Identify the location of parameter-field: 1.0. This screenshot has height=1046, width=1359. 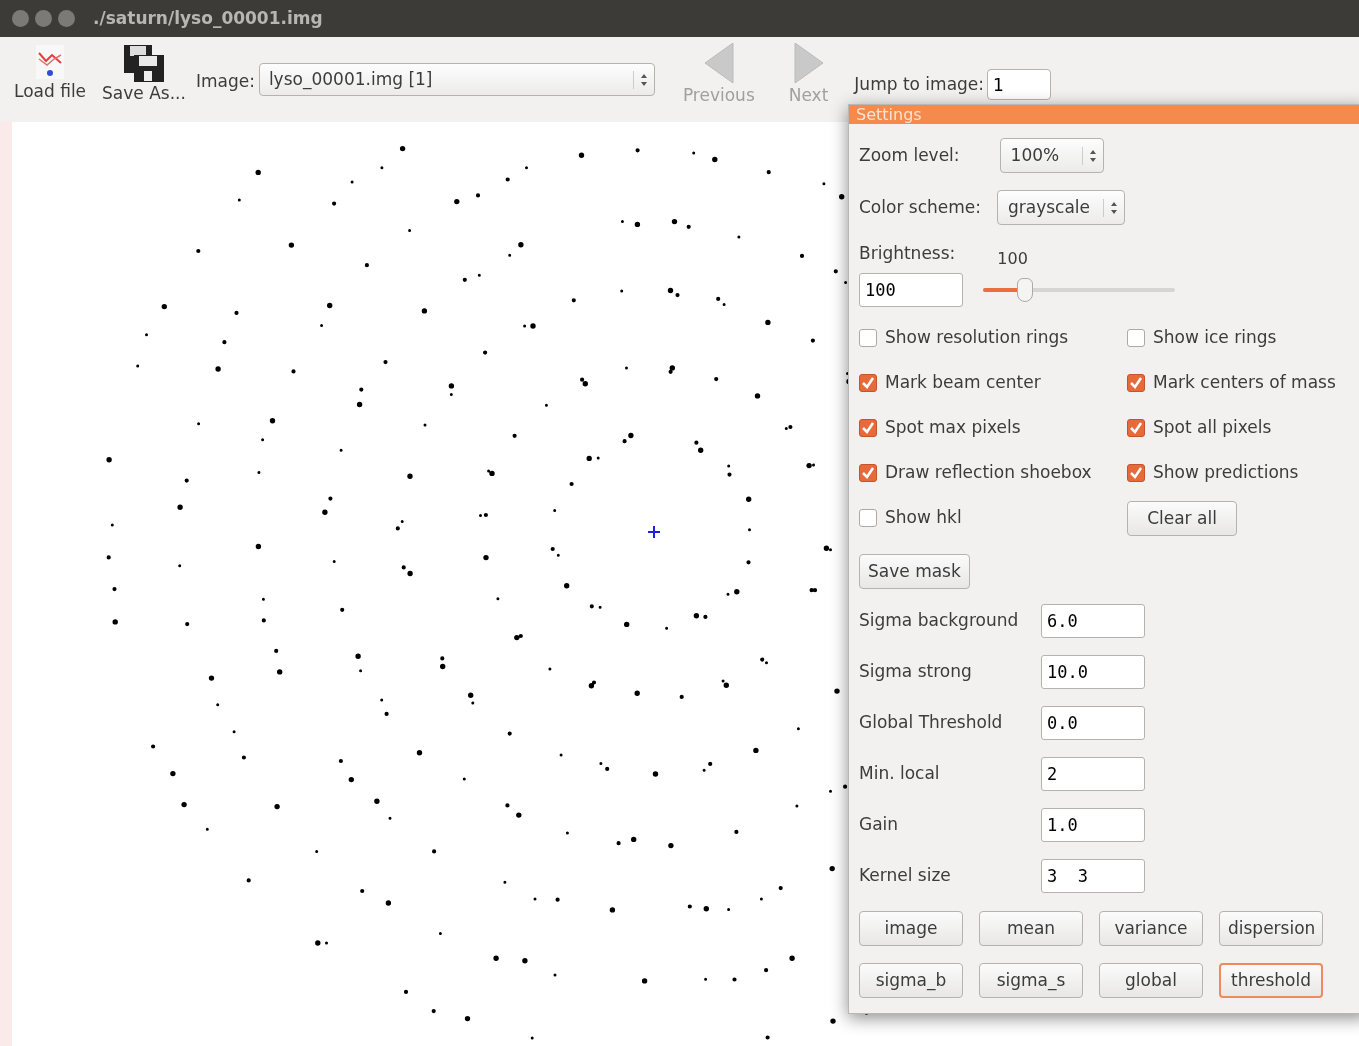
(1093, 824).